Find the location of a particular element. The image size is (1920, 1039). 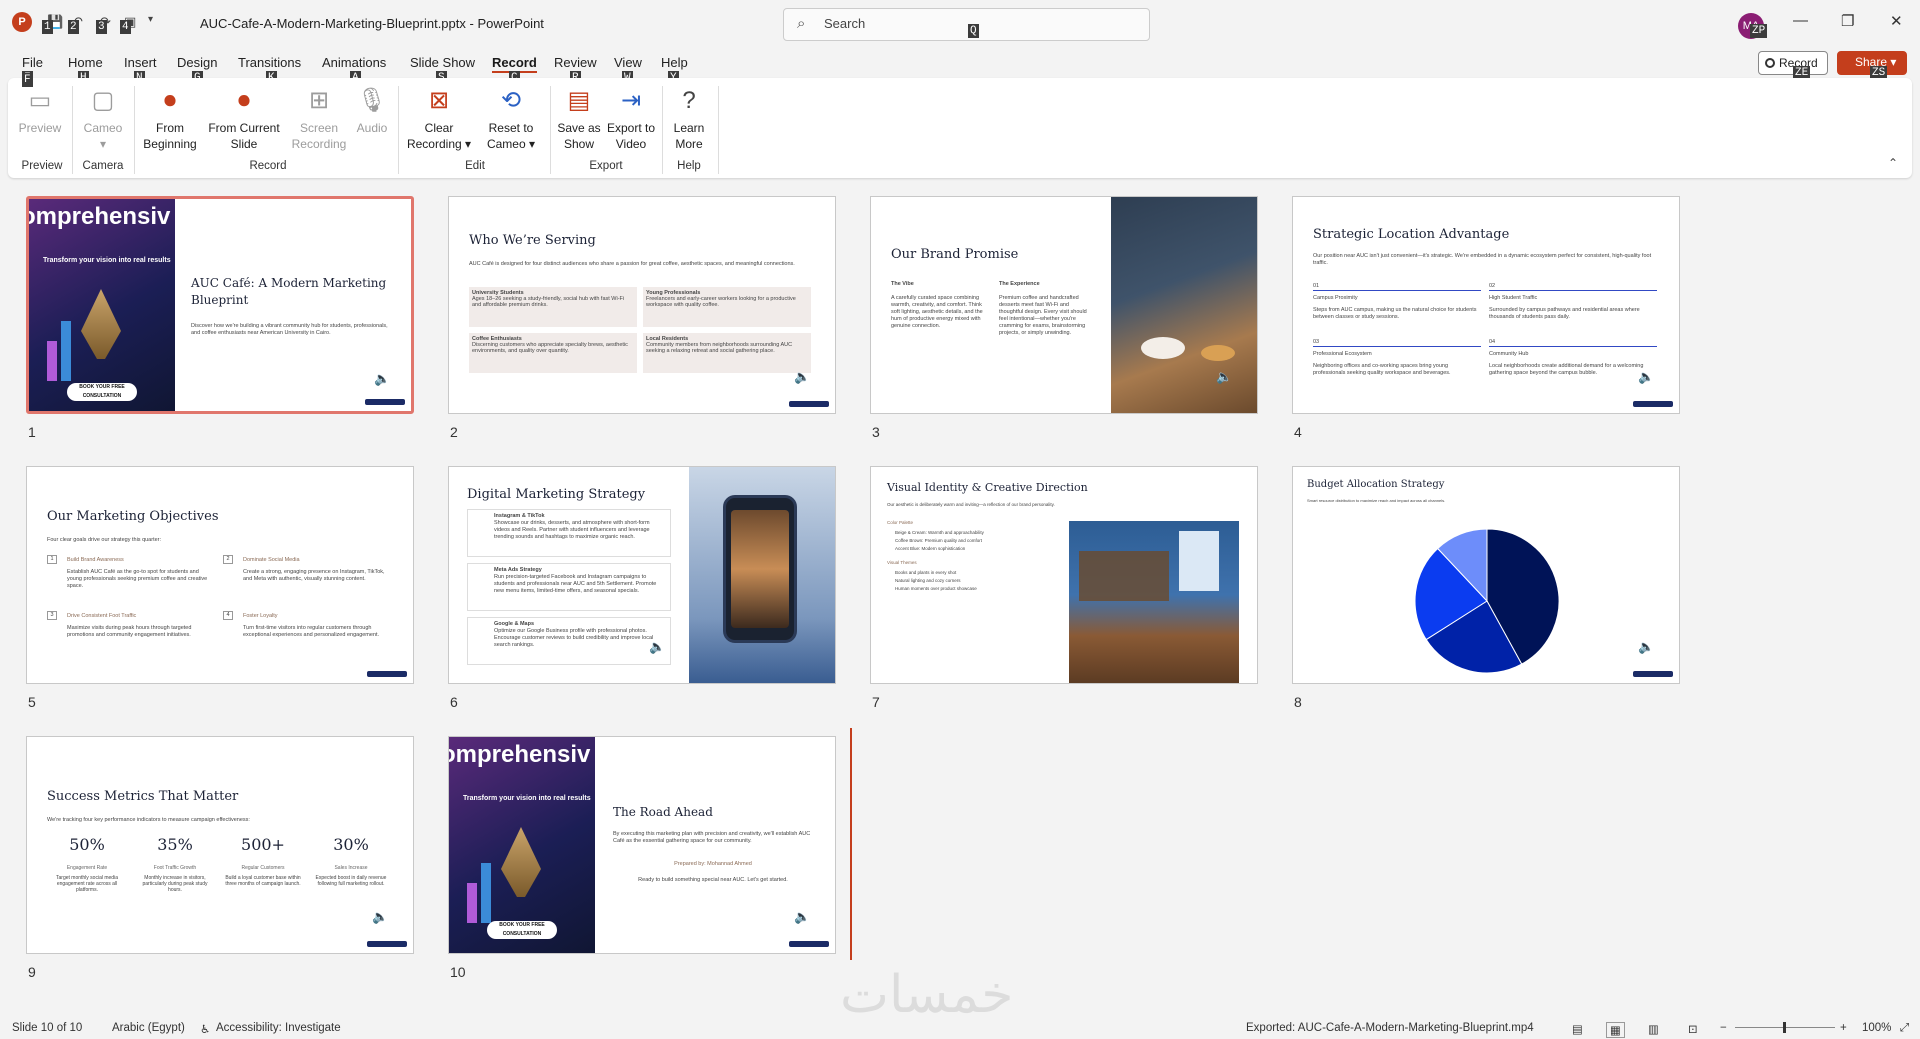

phone-screen is located at coordinates (760, 569).